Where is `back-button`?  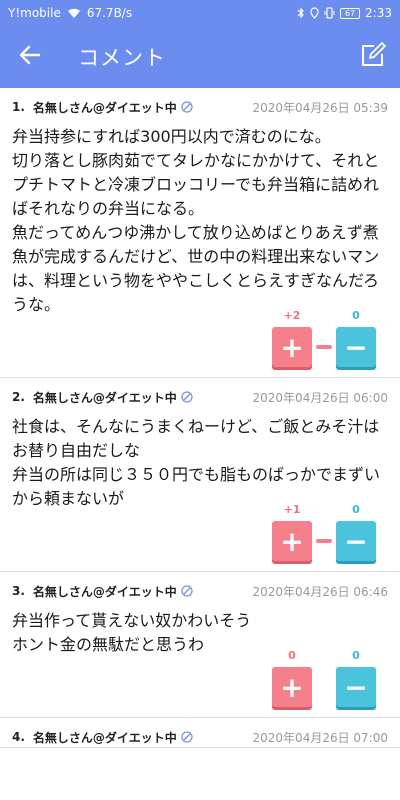 back-button is located at coordinates (30, 57).